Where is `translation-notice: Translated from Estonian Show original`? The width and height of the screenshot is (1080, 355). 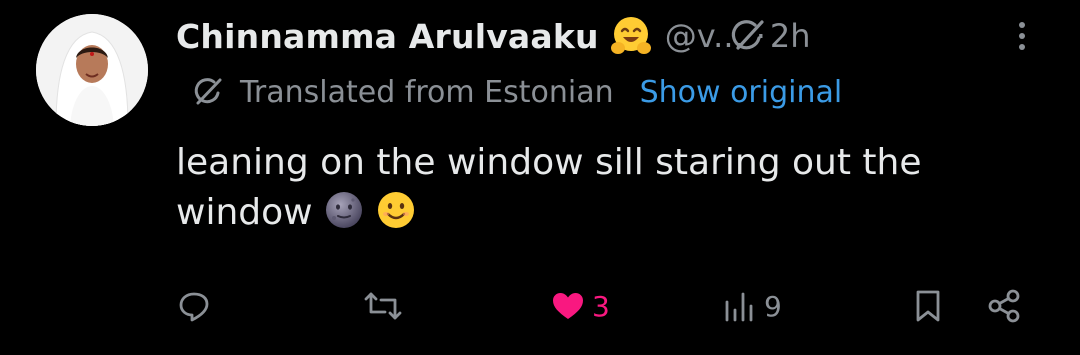
translation-notice: Translated from Estonian Show original is located at coordinates (516, 92).